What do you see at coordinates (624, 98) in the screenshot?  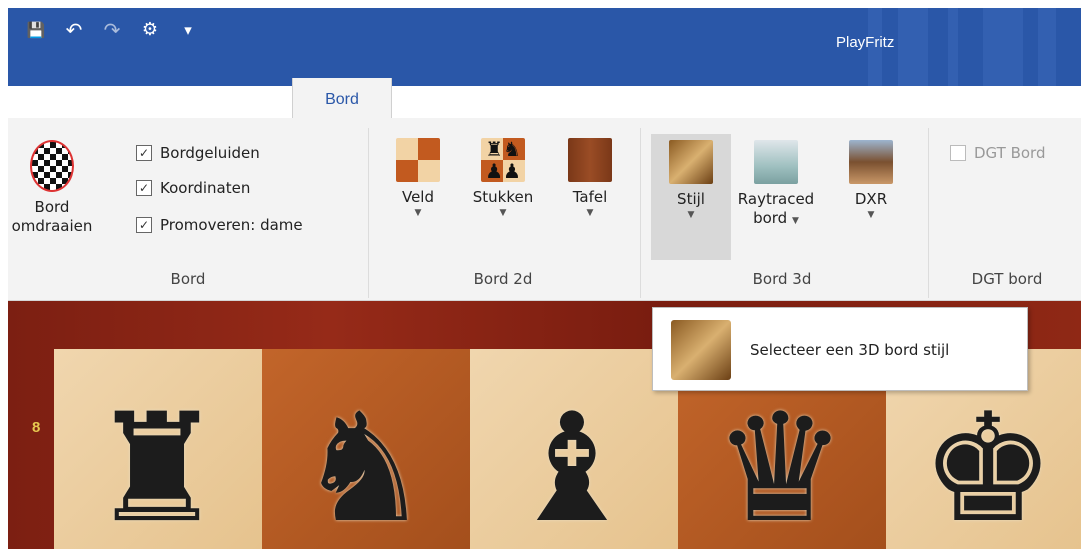 I see `tab-vensters: Vensters` at bounding box center [624, 98].